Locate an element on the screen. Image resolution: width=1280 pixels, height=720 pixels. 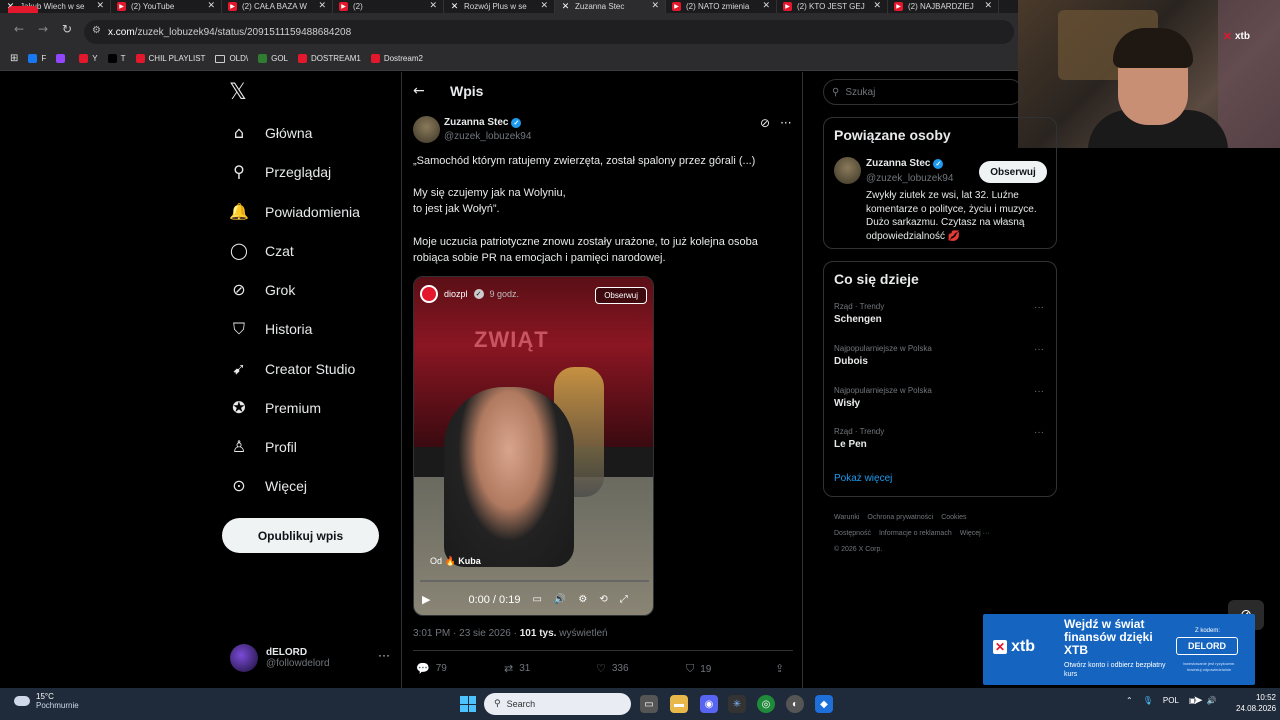
related-person-name-text: Zuzanna Stec is located at coordinates (898, 163).